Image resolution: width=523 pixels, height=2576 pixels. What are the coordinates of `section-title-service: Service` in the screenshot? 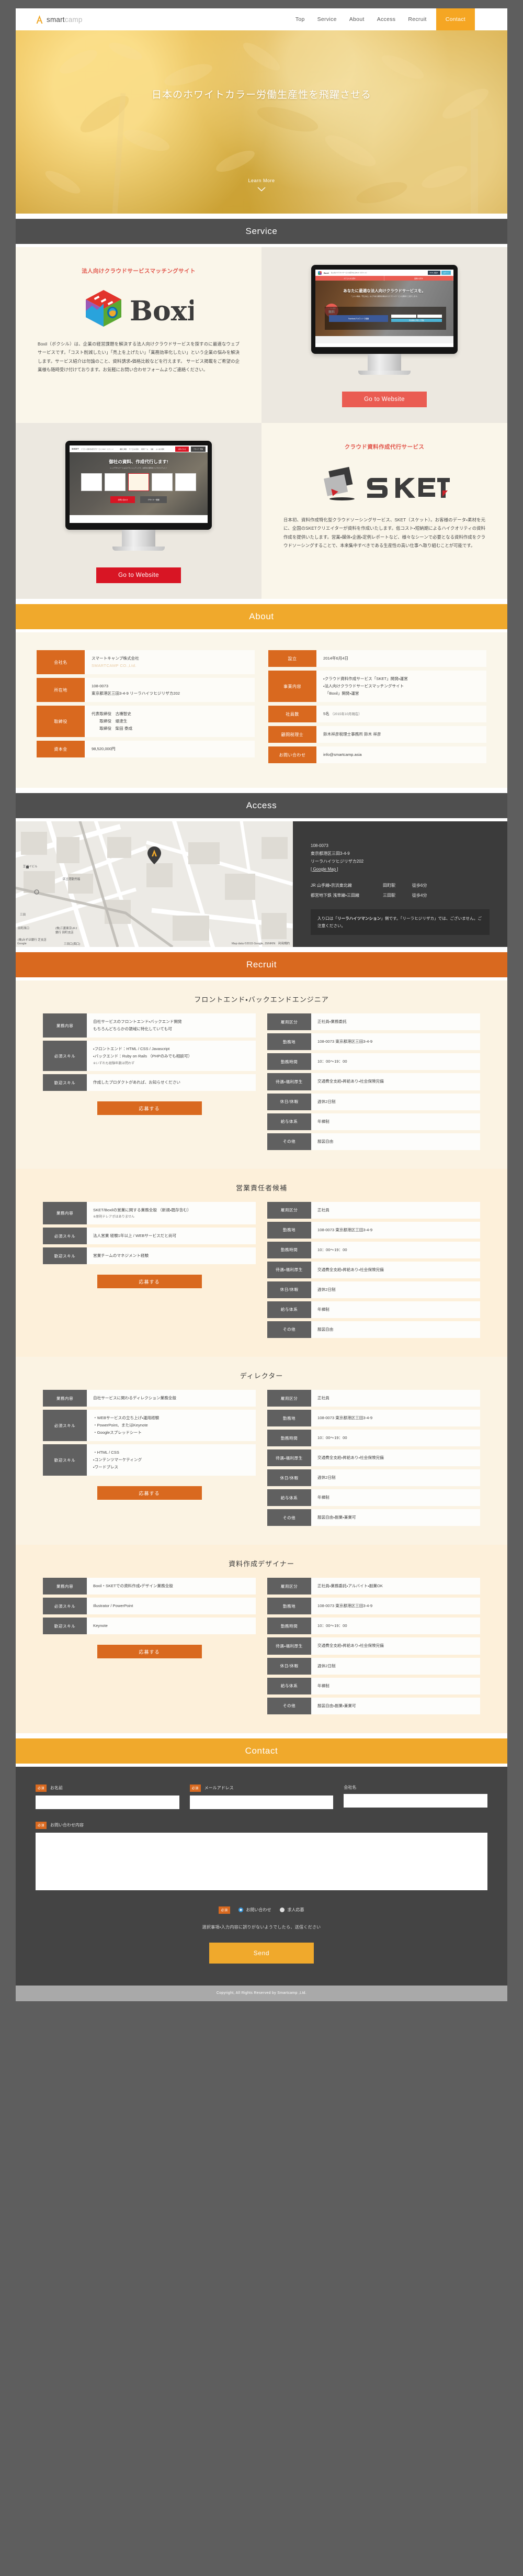 It's located at (261, 231).